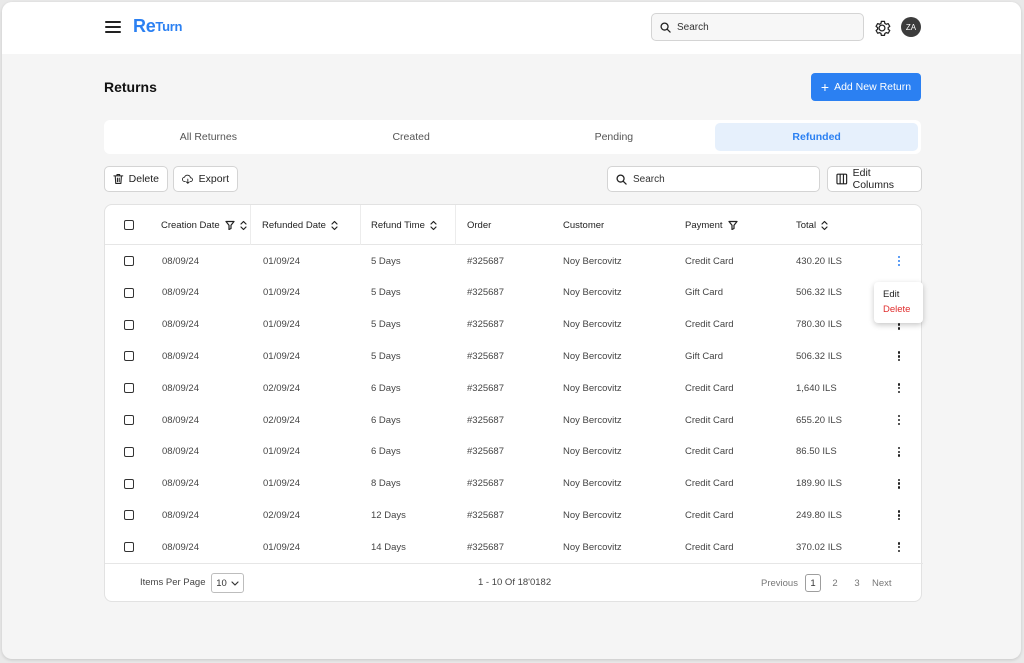 The image size is (1024, 663). What do you see at coordinates (882, 28) in the screenshot?
I see `gear-icon` at bounding box center [882, 28].